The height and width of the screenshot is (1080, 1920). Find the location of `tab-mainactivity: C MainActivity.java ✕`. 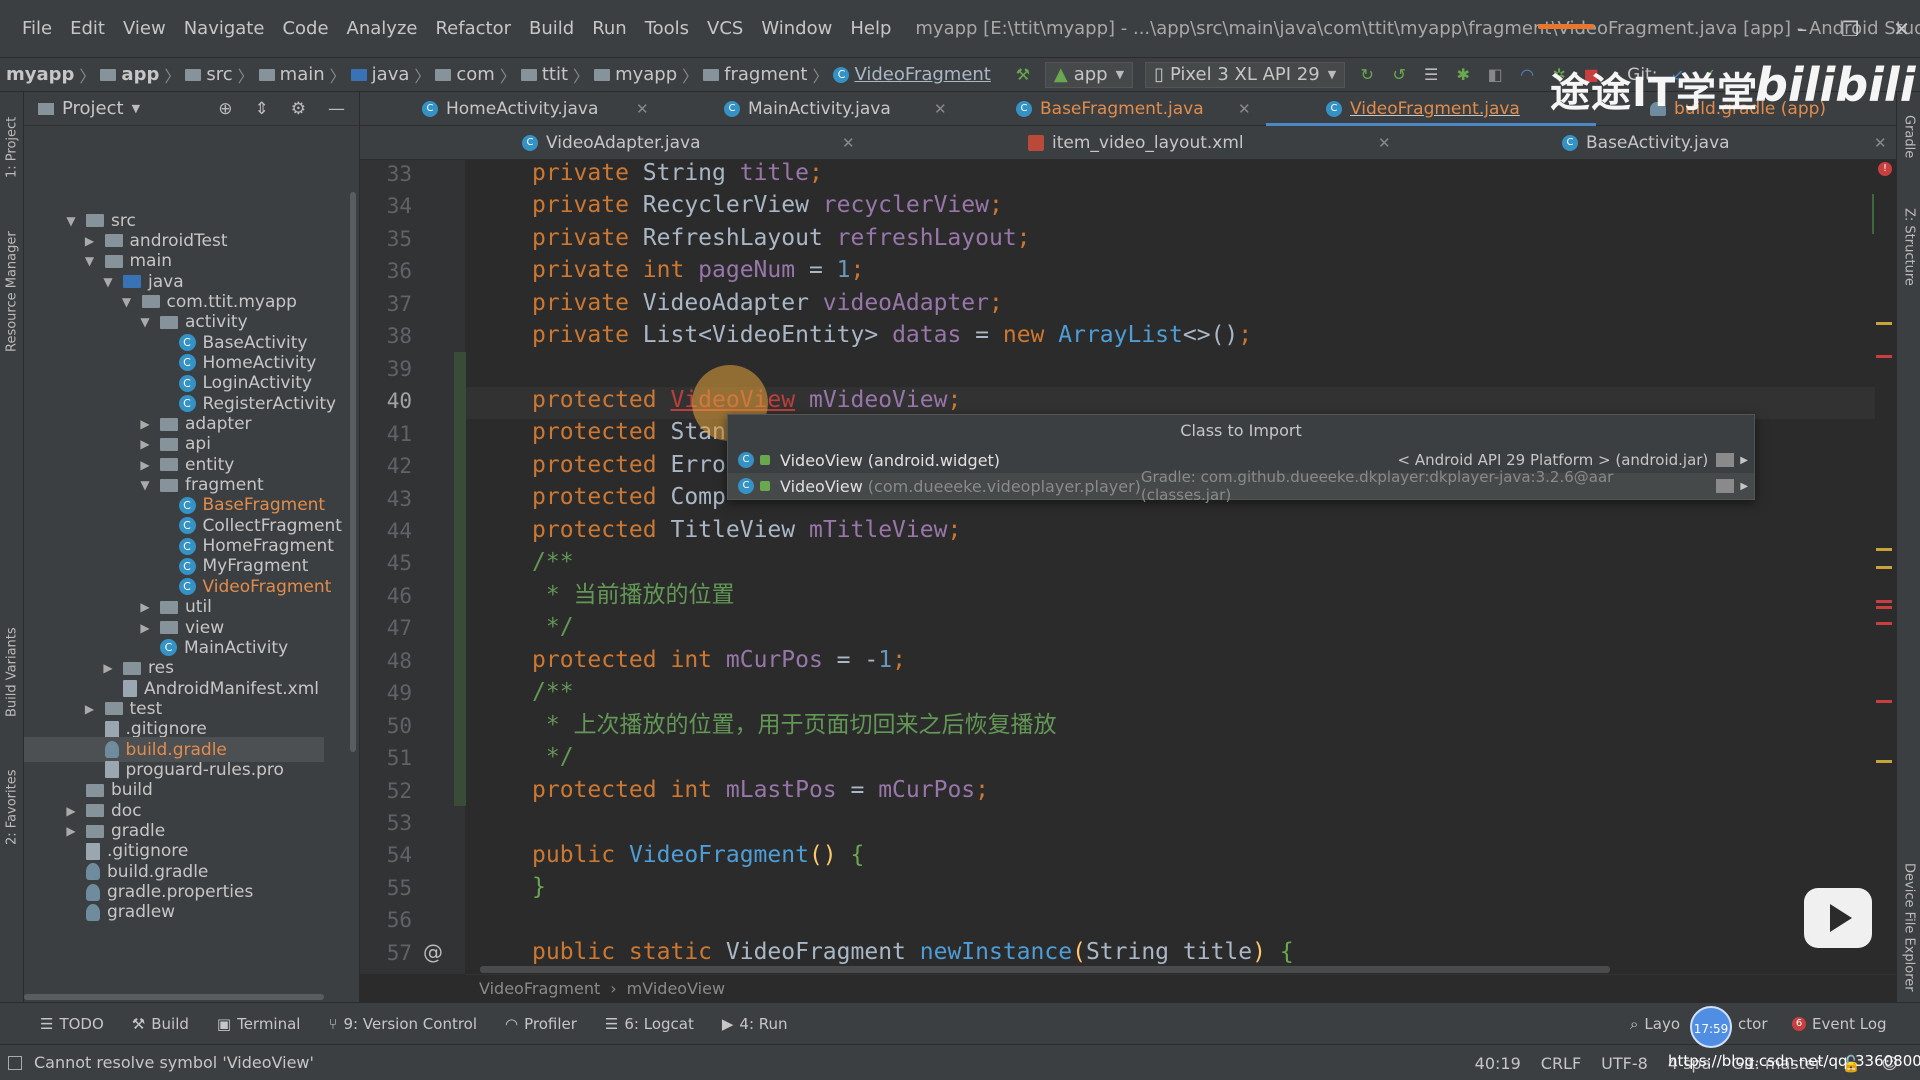

tab-mainactivity: C MainActivity.java ✕ is located at coordinates (835, 109).